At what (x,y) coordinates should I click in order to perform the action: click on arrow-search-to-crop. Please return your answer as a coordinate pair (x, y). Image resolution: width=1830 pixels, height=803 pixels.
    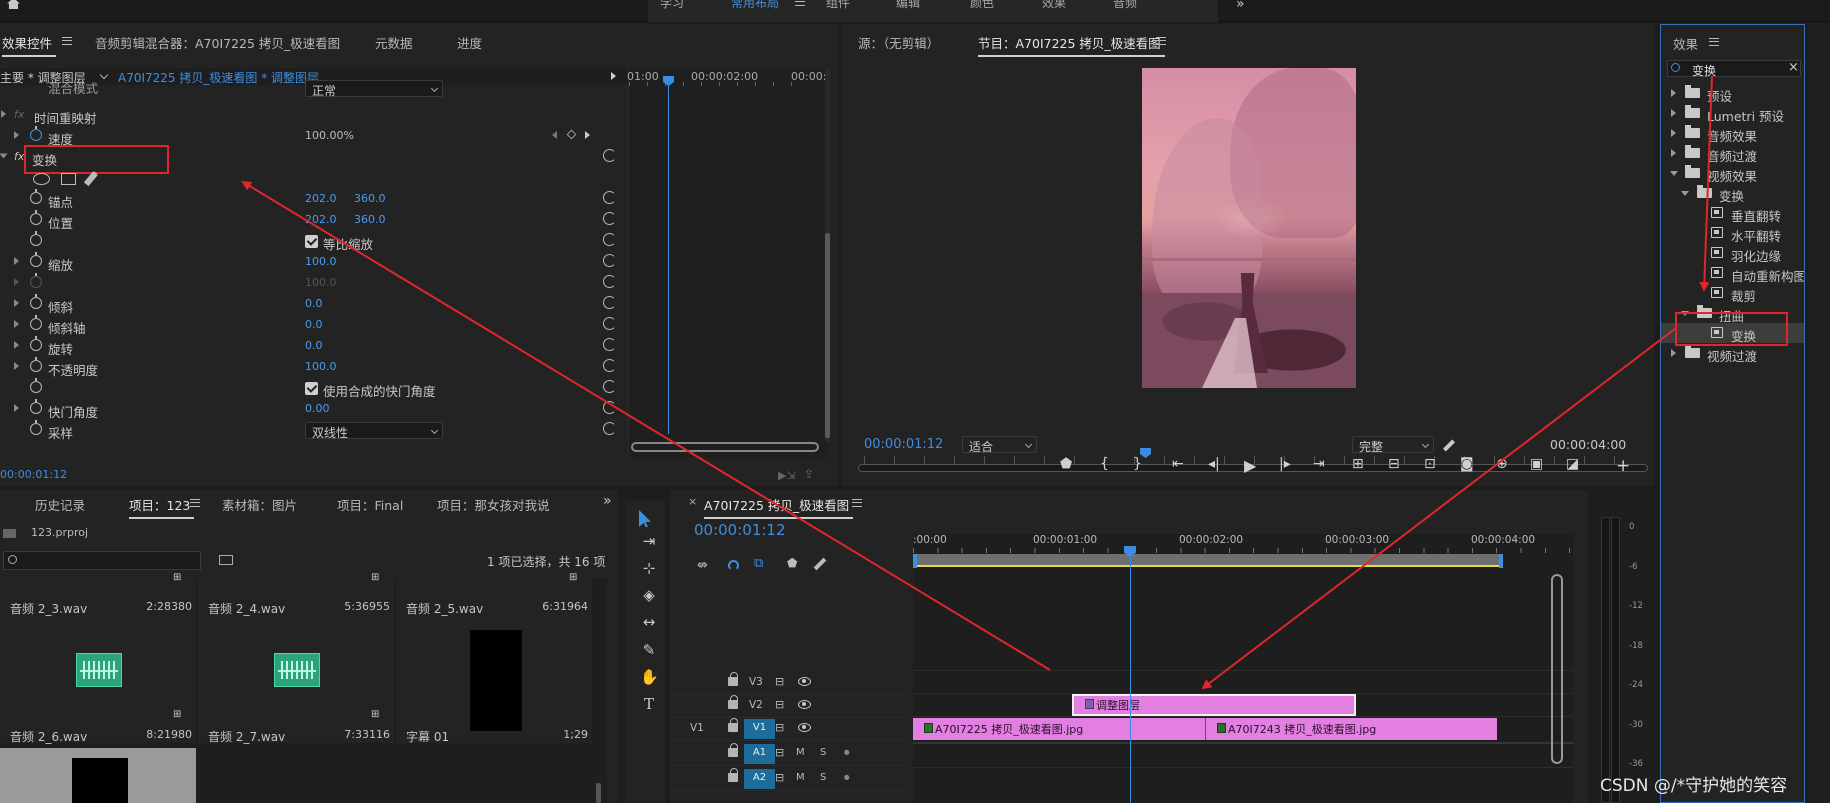
    Looking at the image, I should click on (1706, 183).